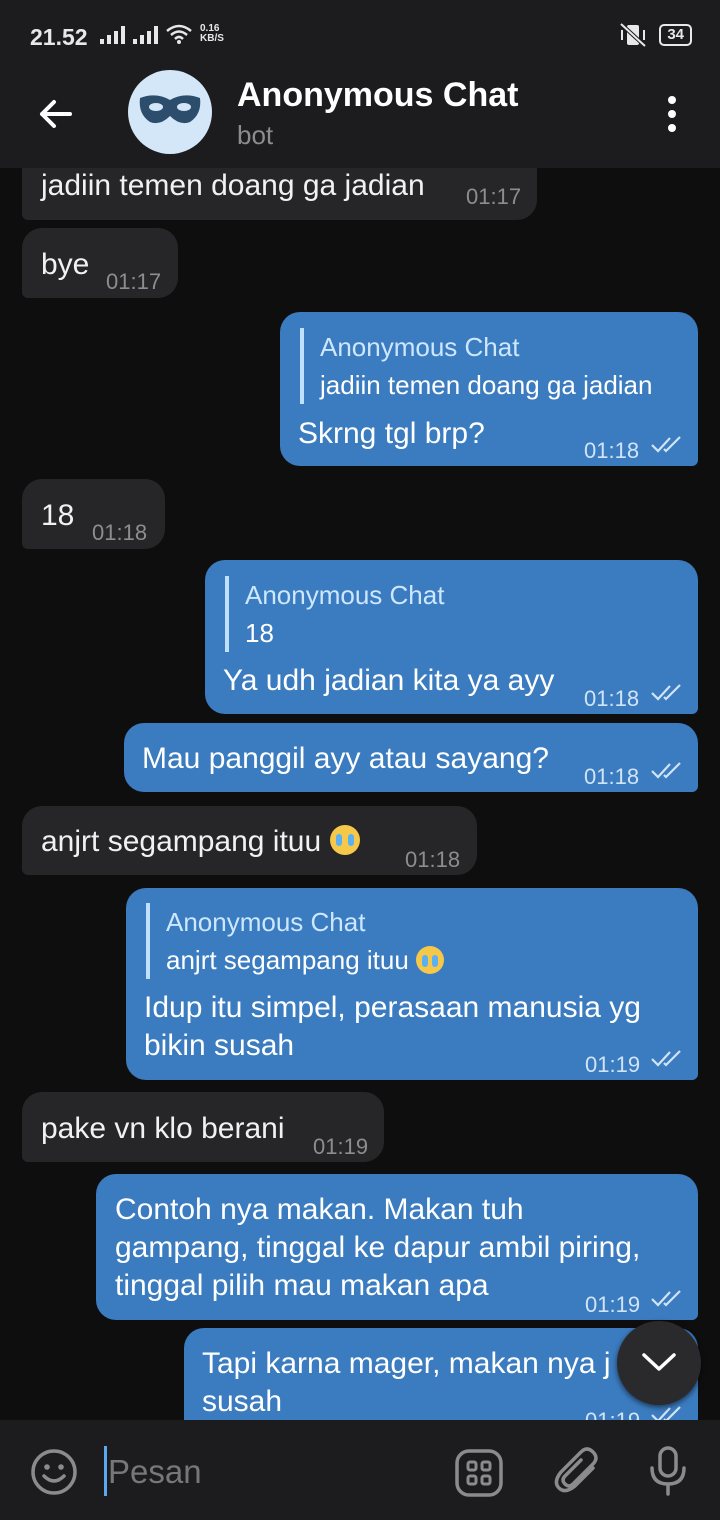 The width and height of the screenshot is (720, 1520). What do you see at coordinates (377, 95) in the screenshot?
I see `chat-title: Anonymous Chat` at bounding box center [377, 95].